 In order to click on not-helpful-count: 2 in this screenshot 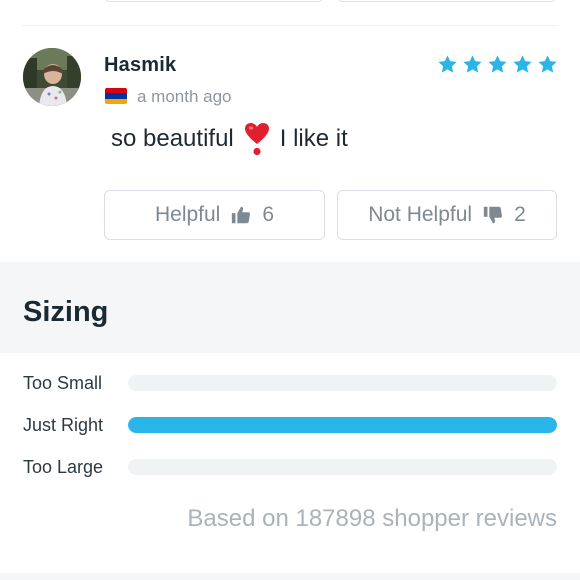, I will do `click(520, 214)`.